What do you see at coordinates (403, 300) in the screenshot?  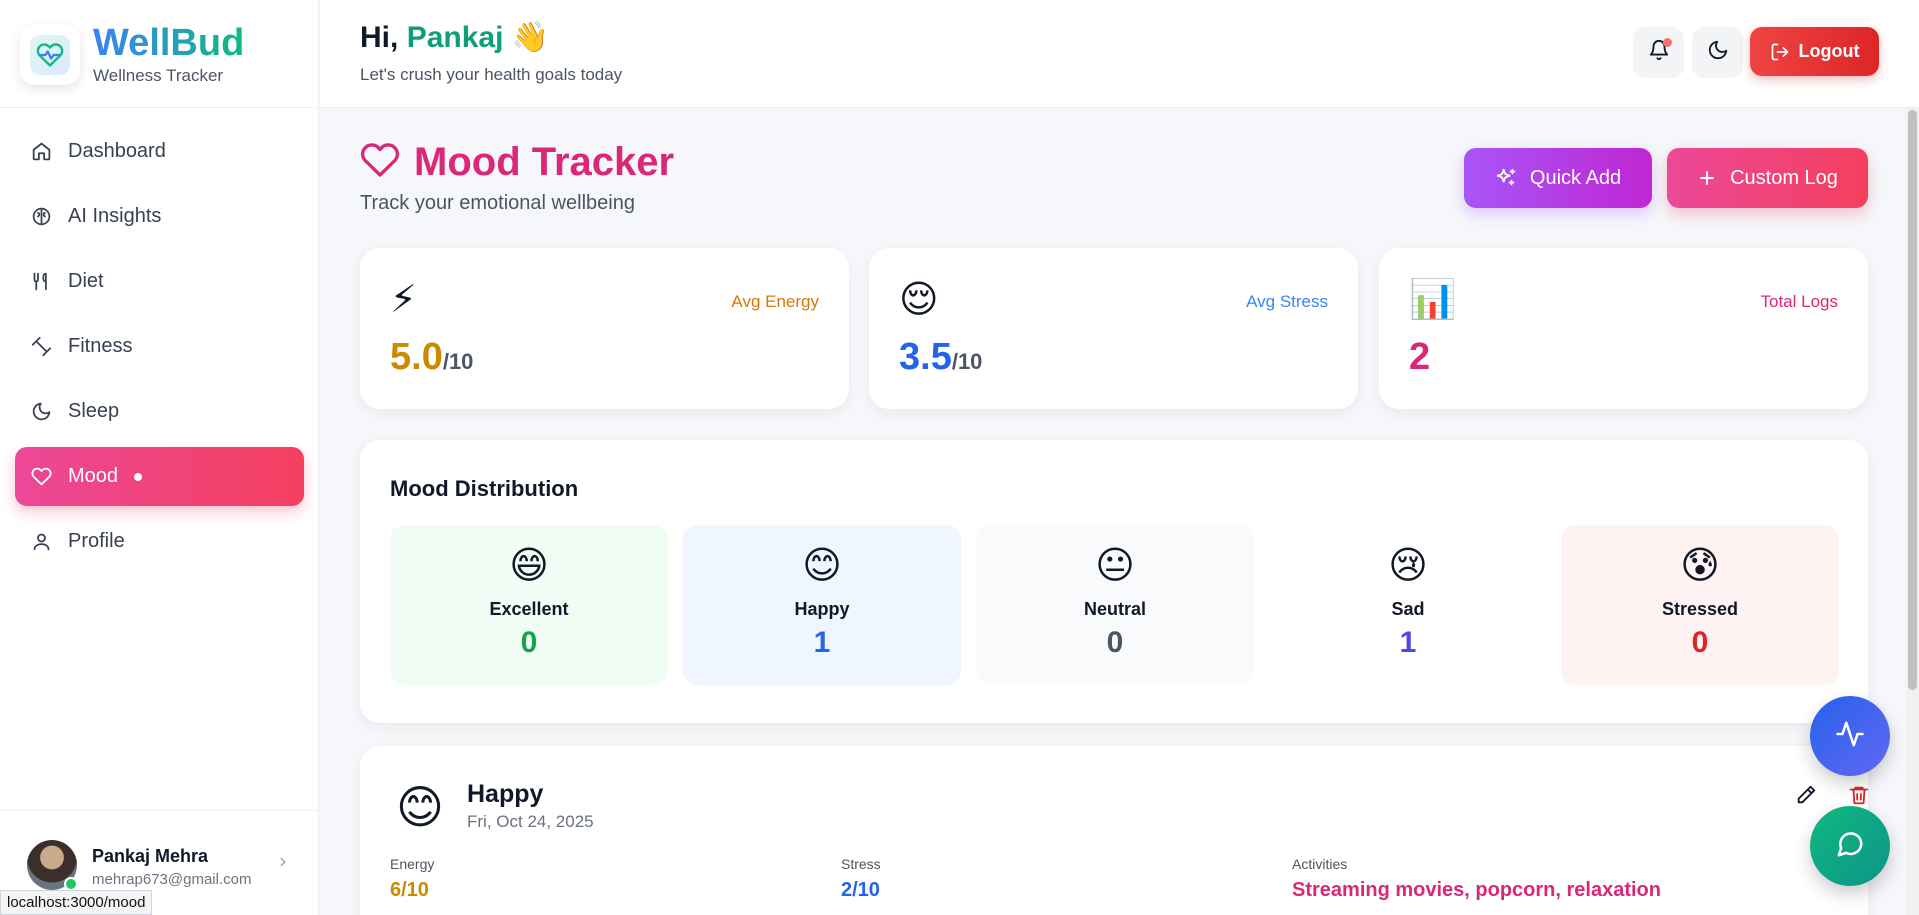 I see `lightning-icon: ⚡` at bounding box center [403, 300].